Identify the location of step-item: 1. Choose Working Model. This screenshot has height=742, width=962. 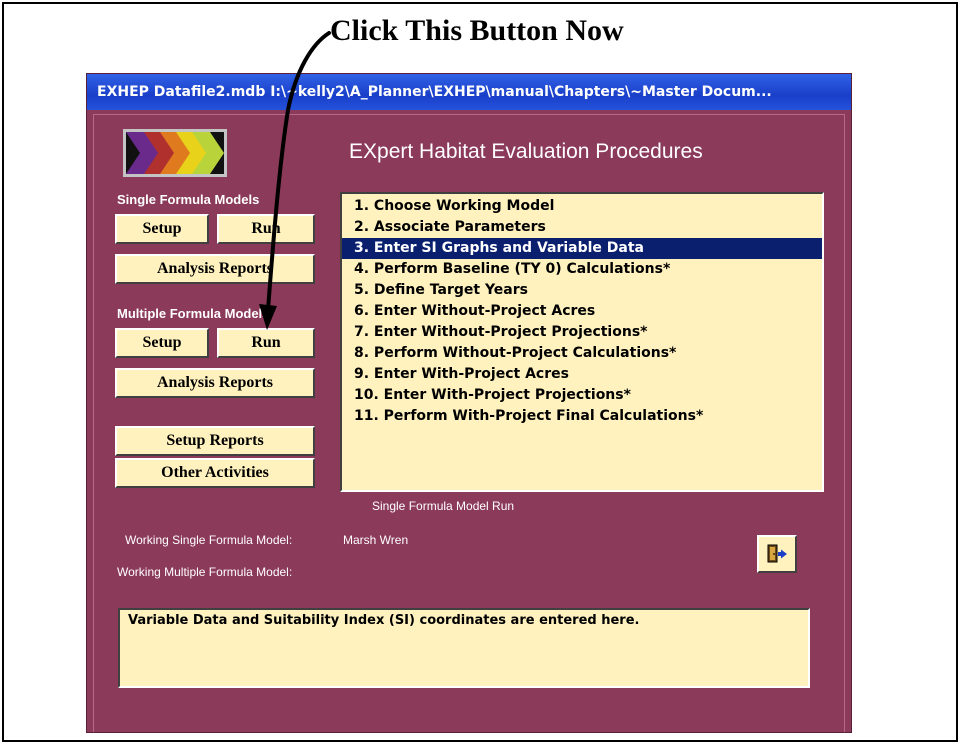
(582, 206).